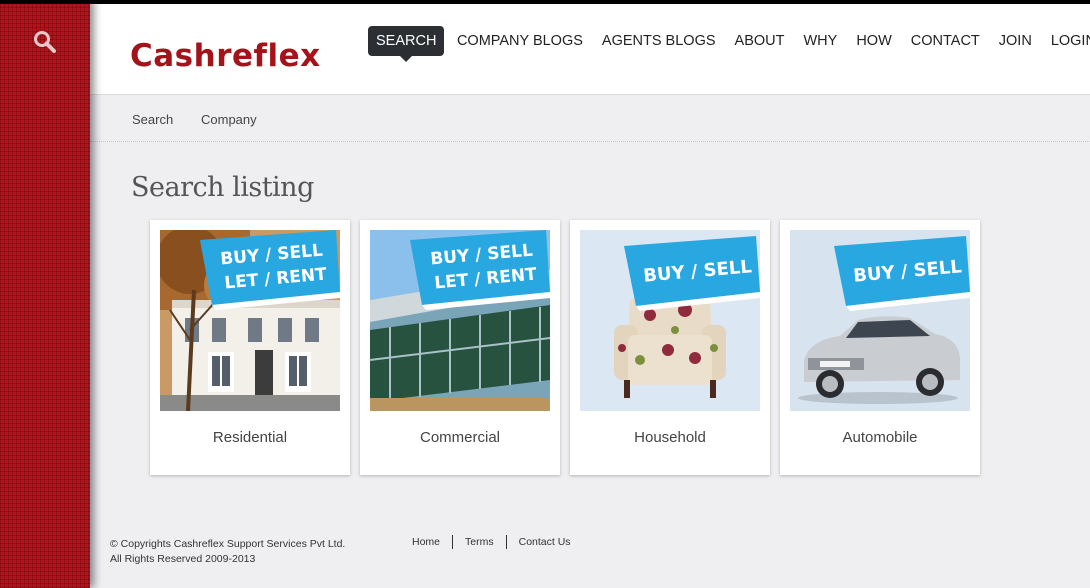 The image size is (1090, 588). I want to click on category-card-commercial: BUY / SELL LET / RENT Commercial, so click(460, 347).